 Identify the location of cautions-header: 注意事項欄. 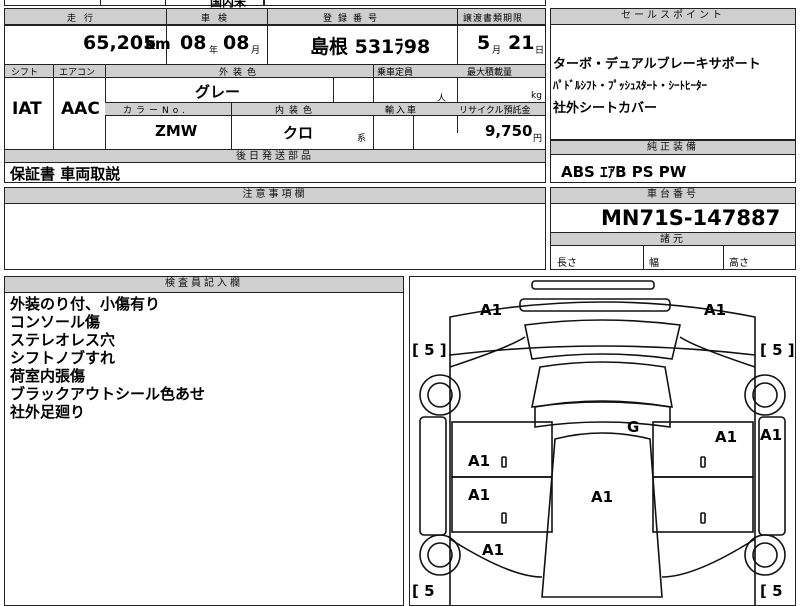
(275, 194).